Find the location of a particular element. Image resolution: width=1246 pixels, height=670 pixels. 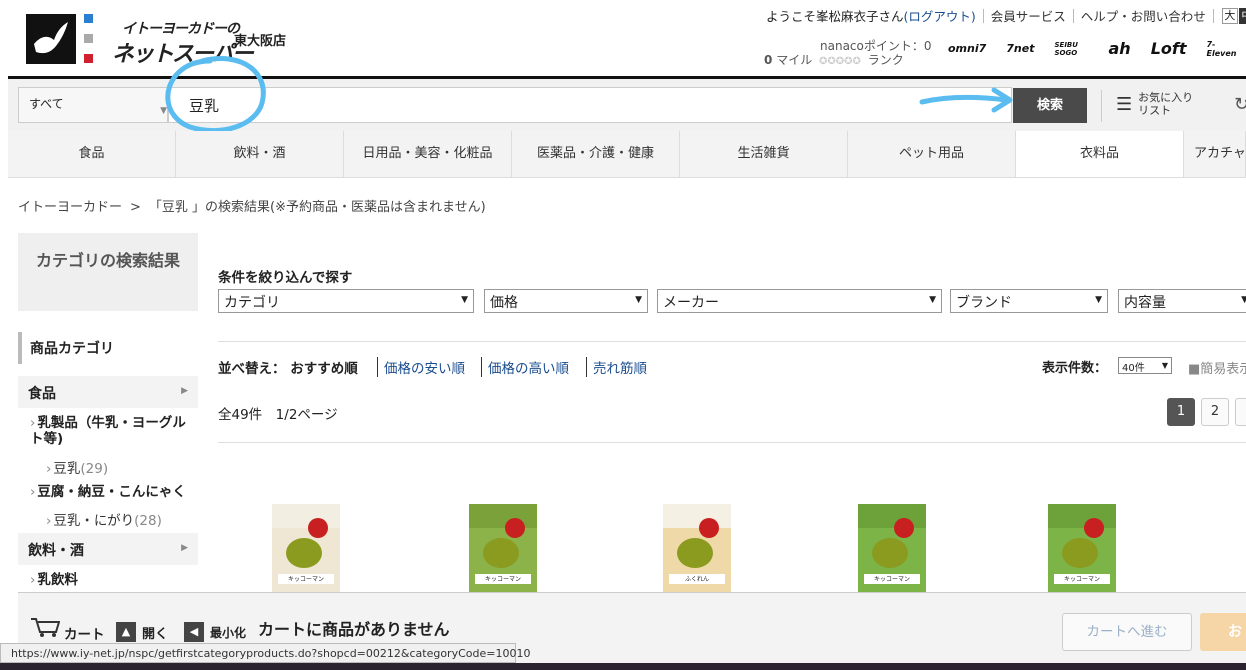

omni7-logo: omni7 is located at coordinates (967, 48).